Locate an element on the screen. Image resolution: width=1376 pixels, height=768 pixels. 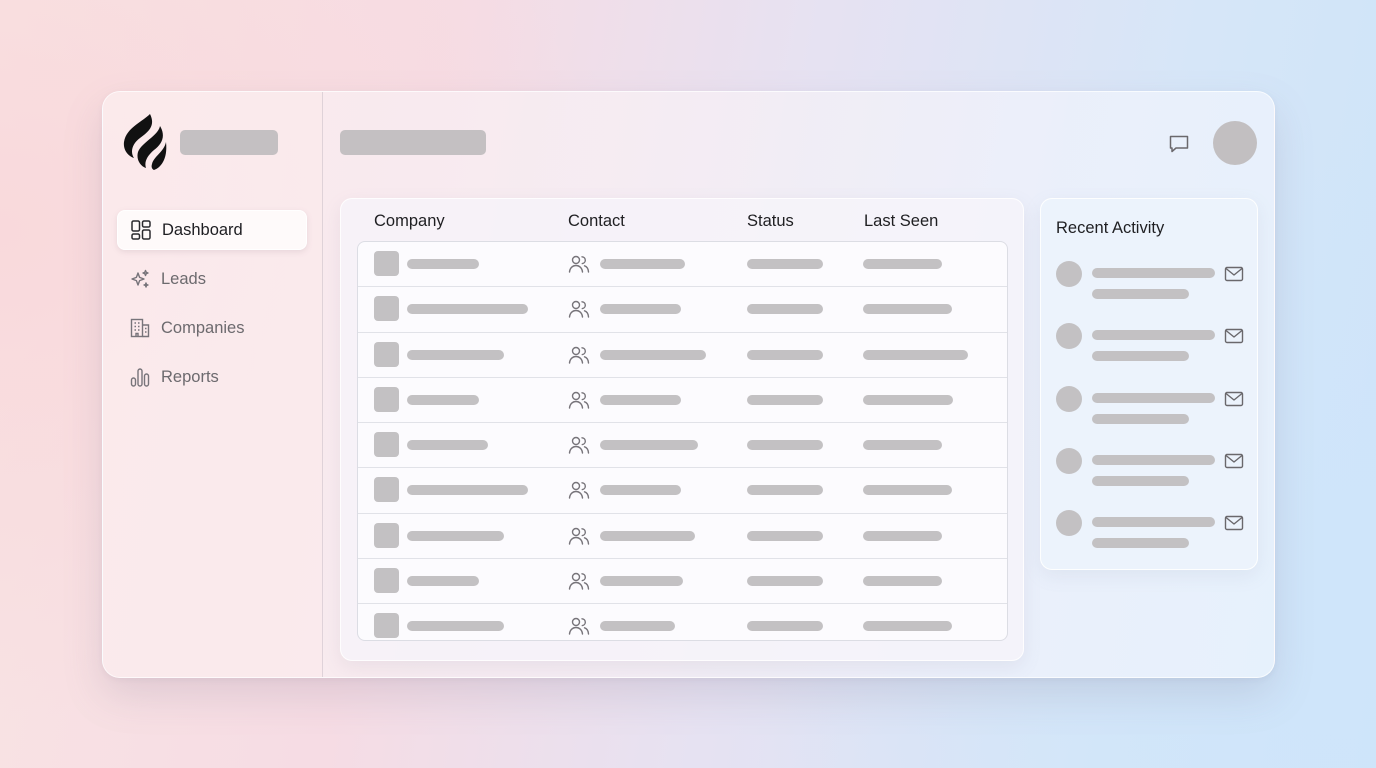
column-header-contact: Contact is located at coordinates (596, 221).